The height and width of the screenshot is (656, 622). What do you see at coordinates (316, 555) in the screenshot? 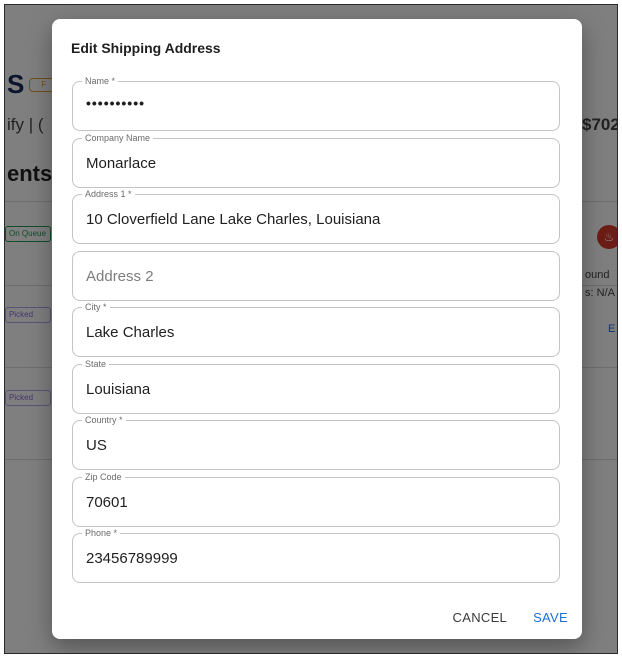
I see `phone-field: Phone * 23456789999` at bounding box center [316, 555].